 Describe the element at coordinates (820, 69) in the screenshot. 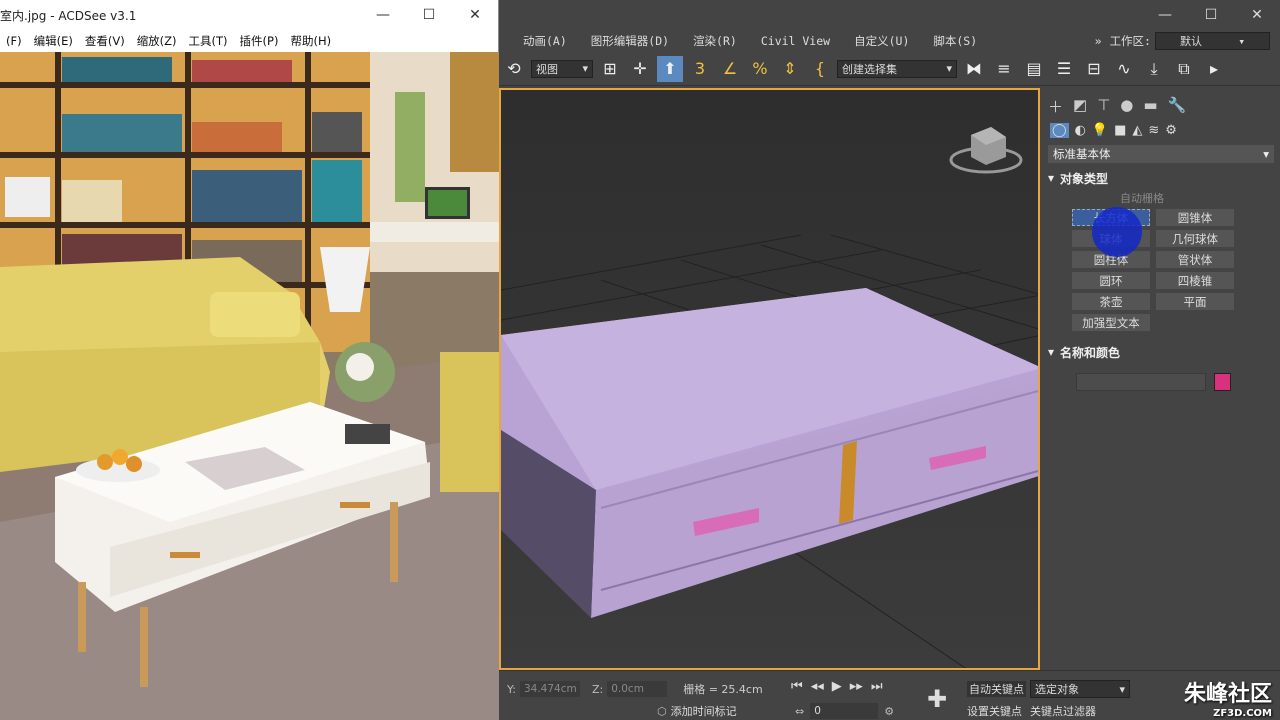

I see `edit-named-sel-icon: {` at that location.